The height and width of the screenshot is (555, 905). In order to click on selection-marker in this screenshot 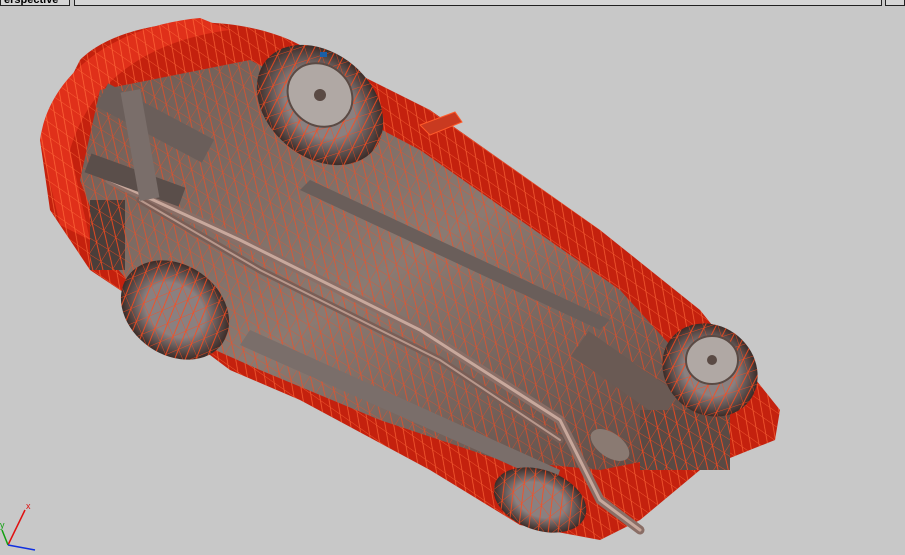, I will do `click(323, 54)`.